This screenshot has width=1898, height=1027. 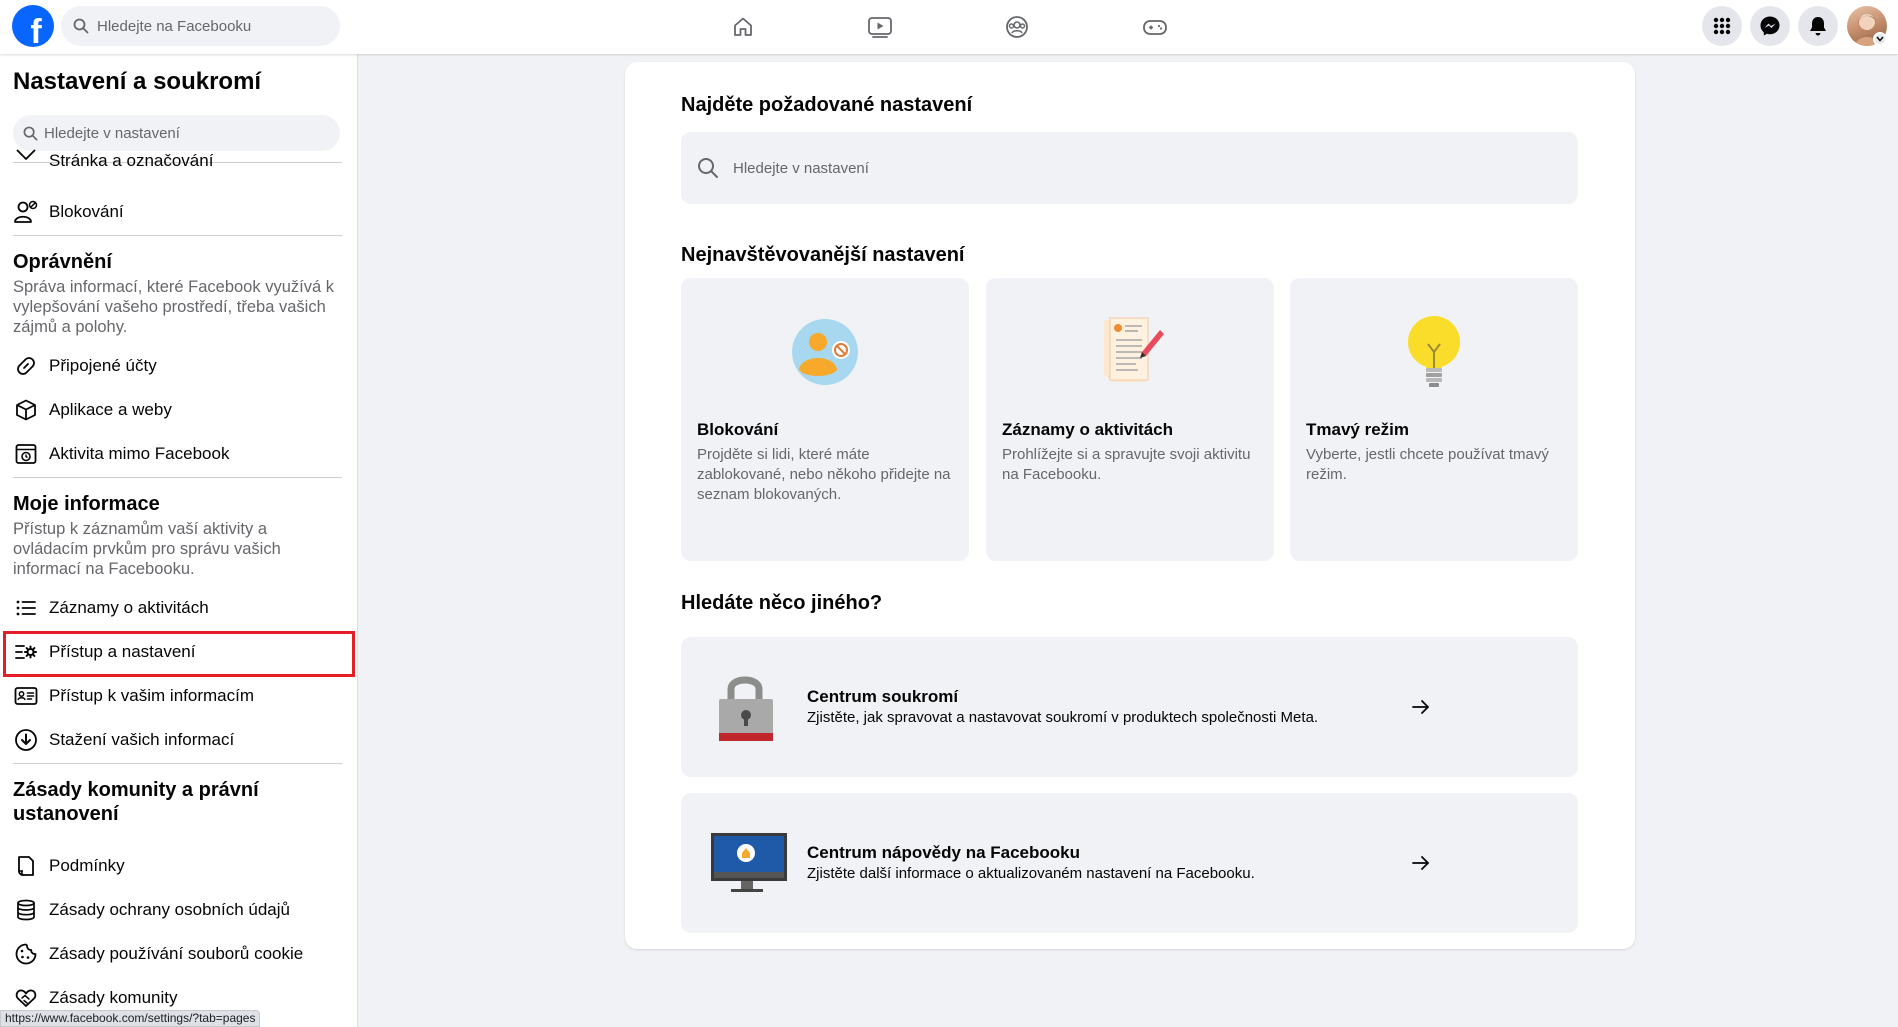 I want to click on sidebar-item-label: Stažení vašich informací, so click(x=142, y=739).